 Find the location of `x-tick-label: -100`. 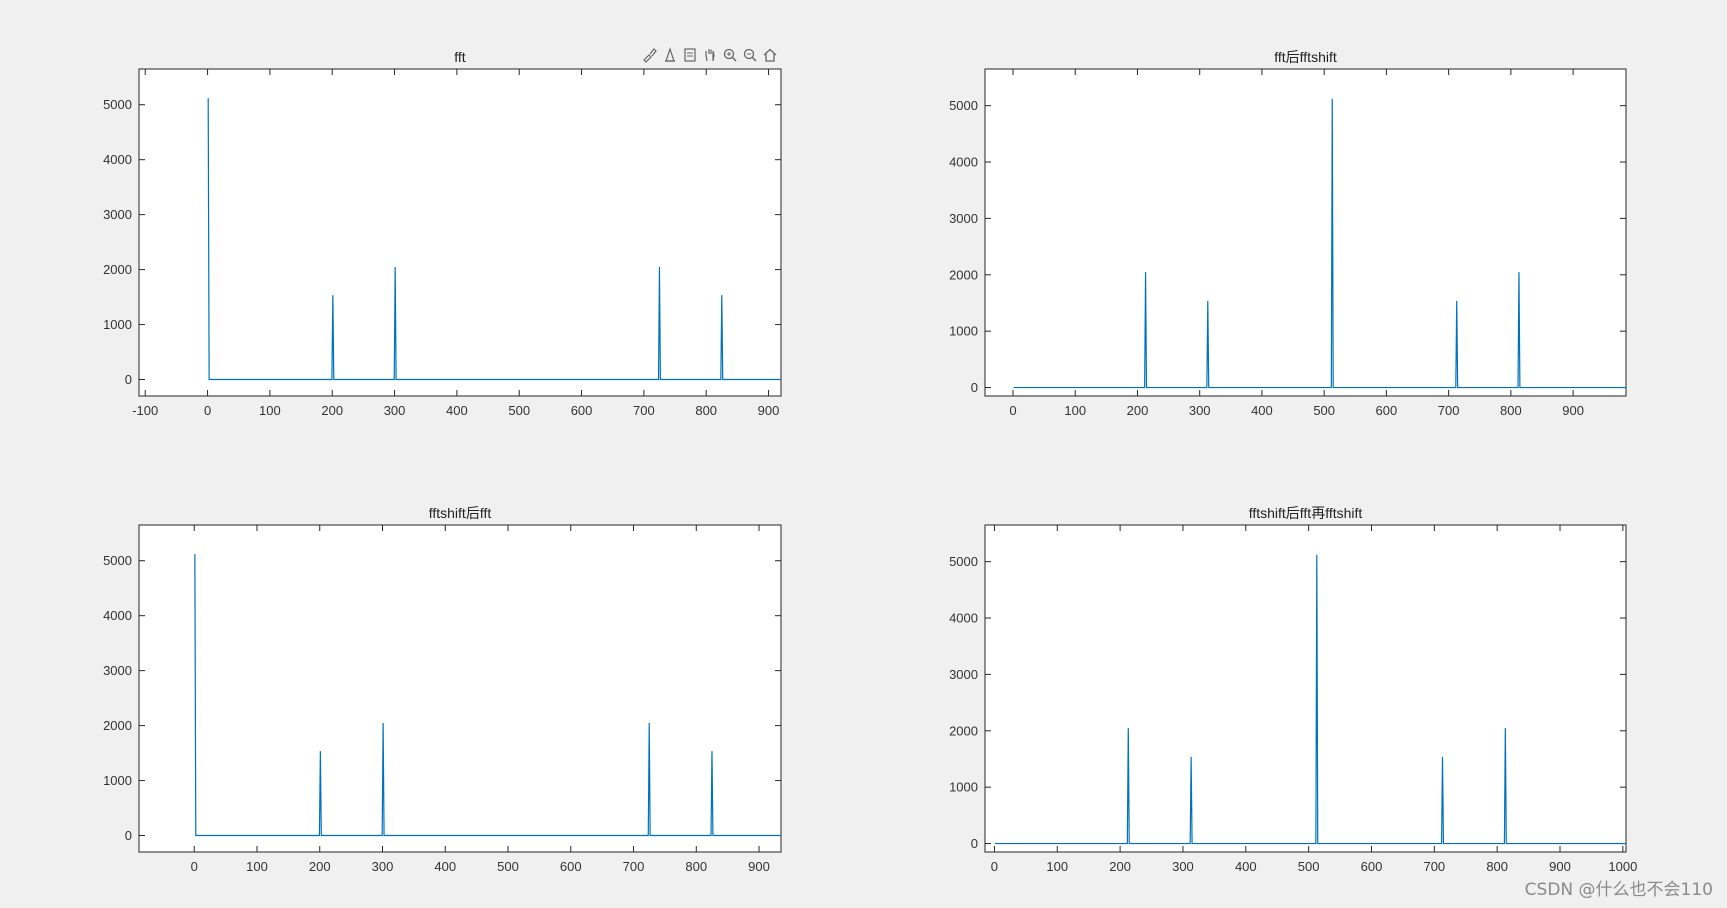

x-tick-label: -100 is located at coordinates (145, 410).